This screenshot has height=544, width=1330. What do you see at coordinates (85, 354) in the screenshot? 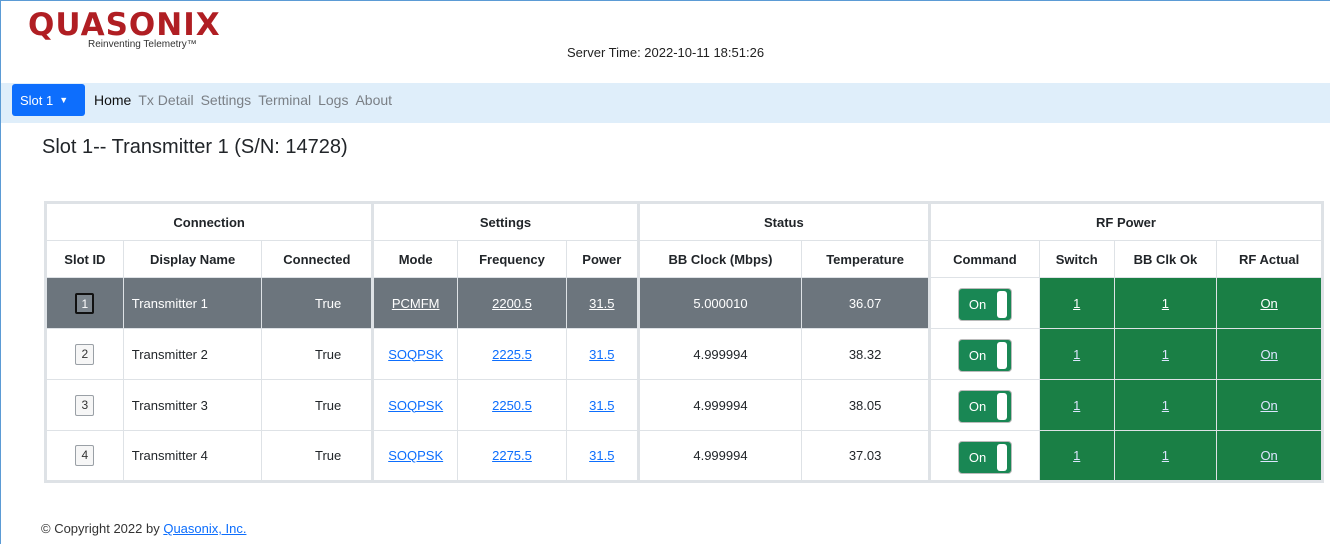
I see `slot-id-button: 2` at bounding box center [85, 354].